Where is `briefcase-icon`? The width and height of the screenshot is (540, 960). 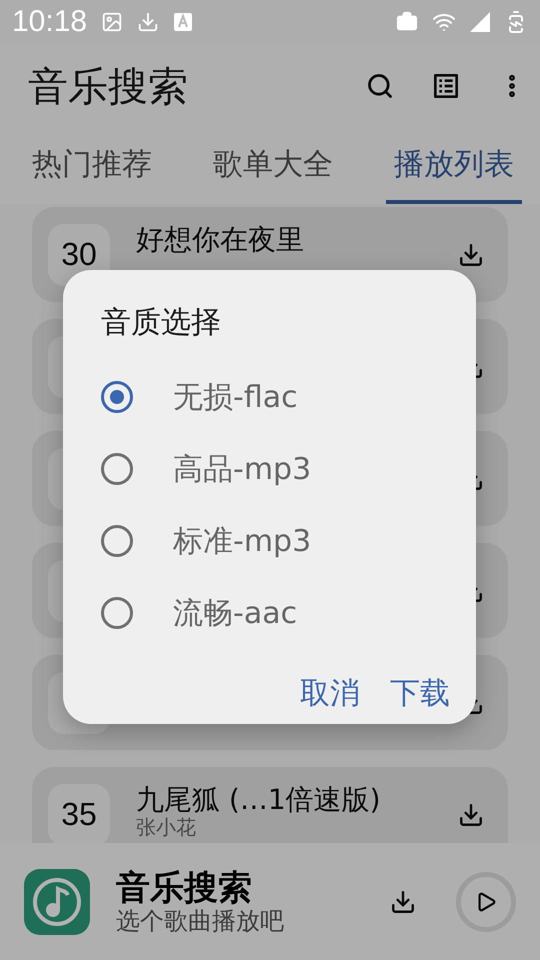 briefcase-icon is located at coordinates (407, 22).